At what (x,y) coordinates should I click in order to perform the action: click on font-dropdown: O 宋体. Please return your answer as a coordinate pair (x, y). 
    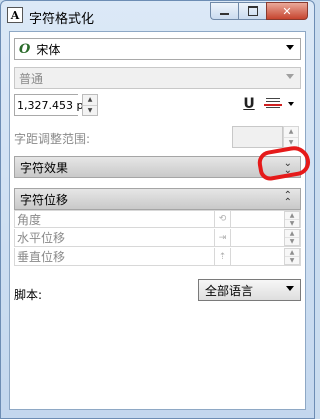
    Looking at the image, I should click on (157, 49).